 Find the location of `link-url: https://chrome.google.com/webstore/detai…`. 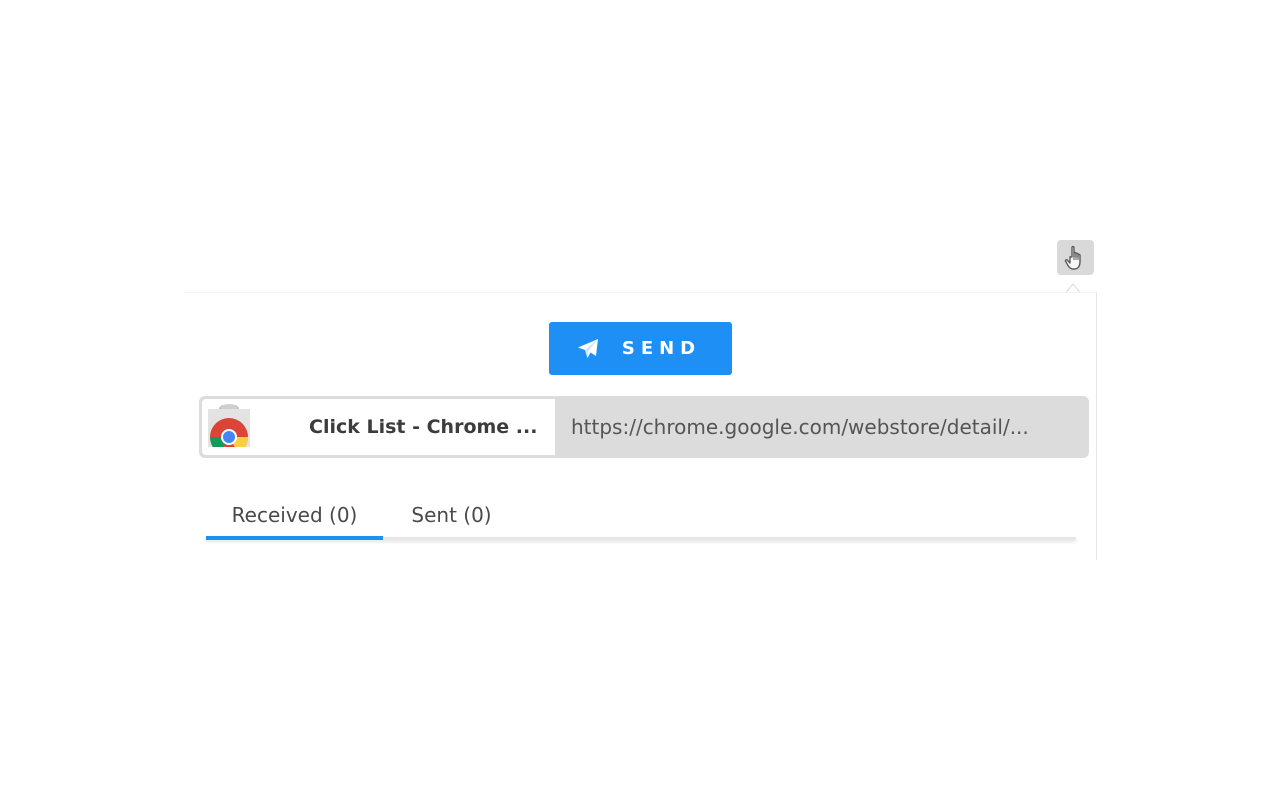

link-url: https://chrome.google.com/webstore/detai… is located at coordinates (800, 427).